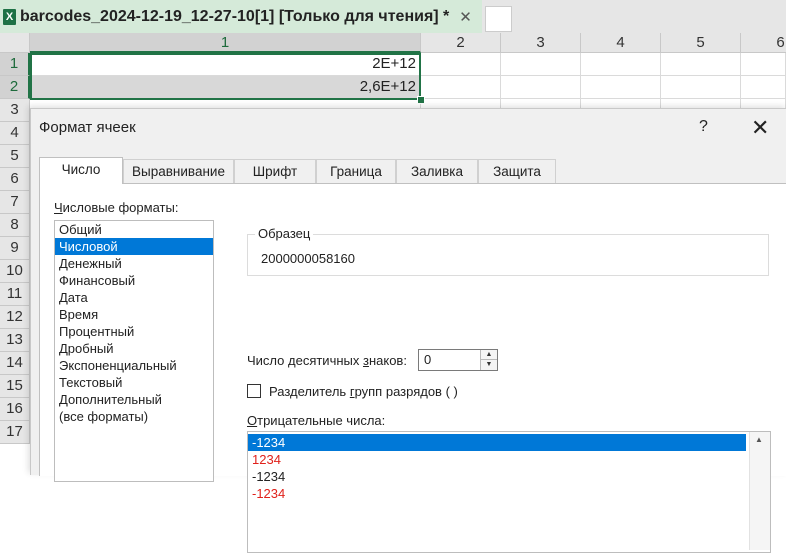 The width and height of the screenshot is (786, 553). Describe the element at coordinates (15, 363) in the screenshot. I see `row-header: 14` at that location.